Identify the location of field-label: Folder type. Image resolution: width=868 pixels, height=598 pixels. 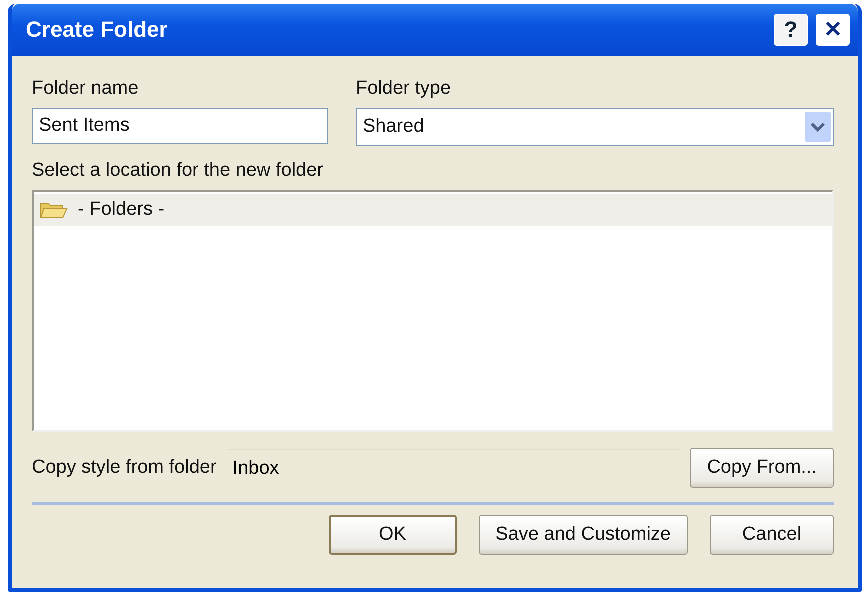
(404, 89).